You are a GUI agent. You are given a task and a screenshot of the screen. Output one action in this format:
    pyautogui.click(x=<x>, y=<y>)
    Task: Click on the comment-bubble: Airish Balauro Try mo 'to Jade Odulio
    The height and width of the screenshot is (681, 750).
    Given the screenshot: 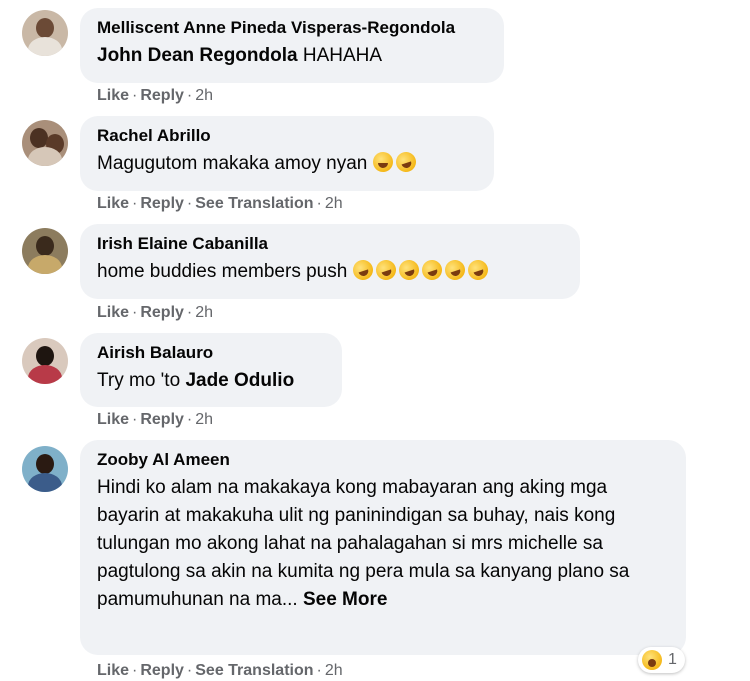 What is the action you would take?
    pyautogui.click(x=211, y=370)
    